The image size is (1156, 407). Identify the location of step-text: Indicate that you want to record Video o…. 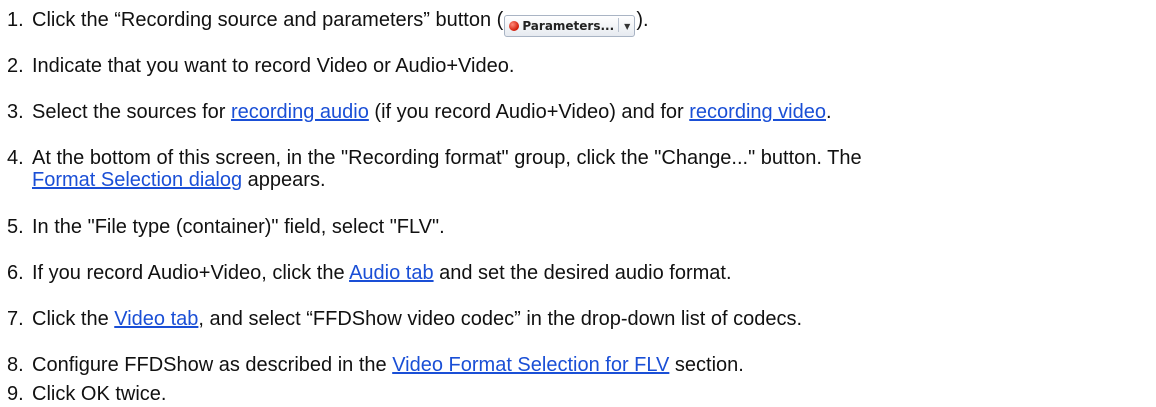
(273, 66).